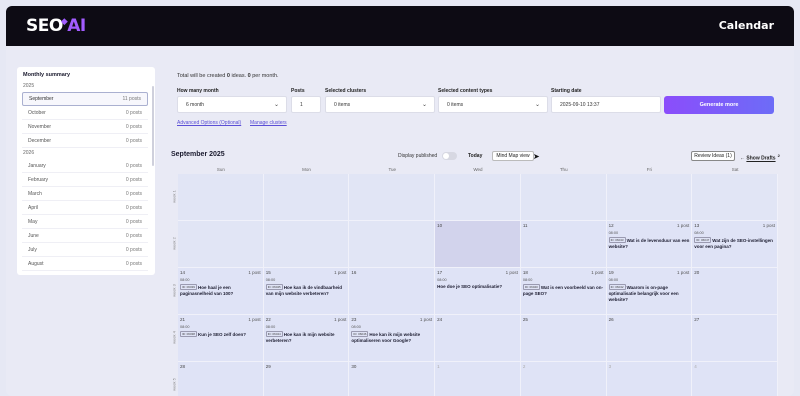 The image size is (800, 396). Describe the element at coordinates (768, 225) in the screenshot. I see `post-count: 1 post` at that location.